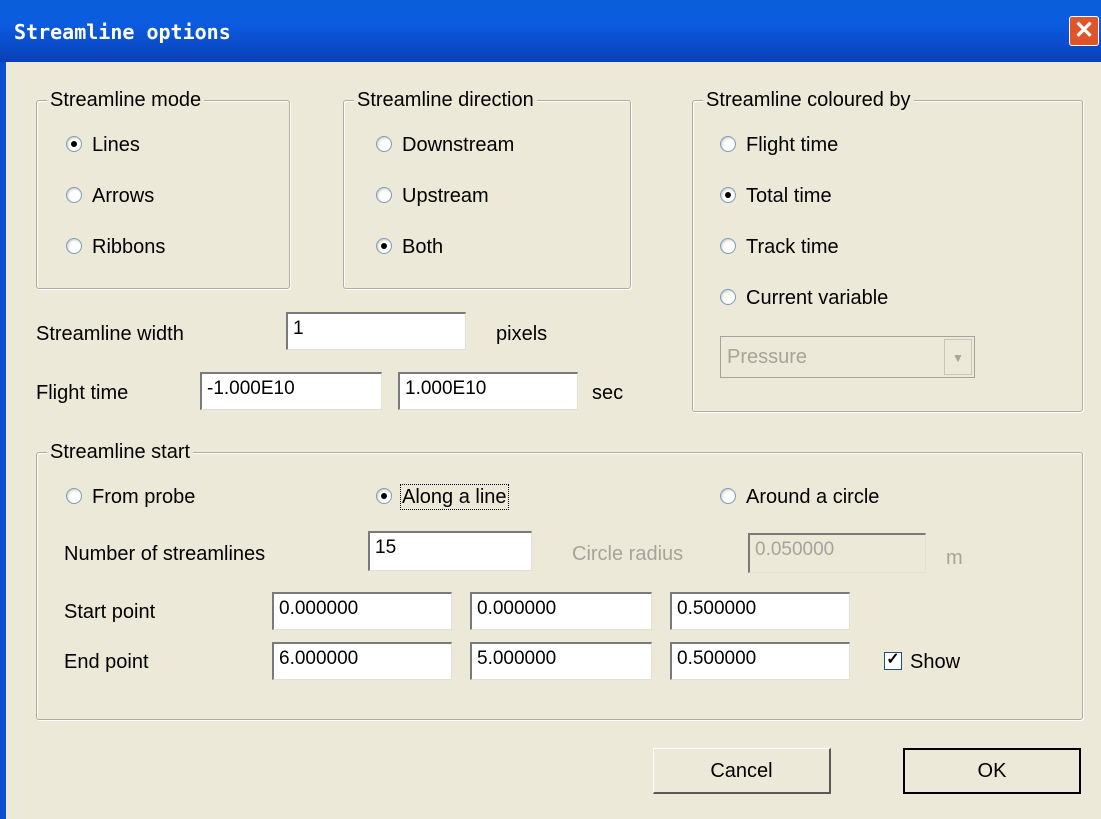 This screenshot has height=819, width=1101. What do you see at coordinates (760, 611) in the screenshot?
I see `start-point-z-input: 0.500000` at bounding box center [760, 611].